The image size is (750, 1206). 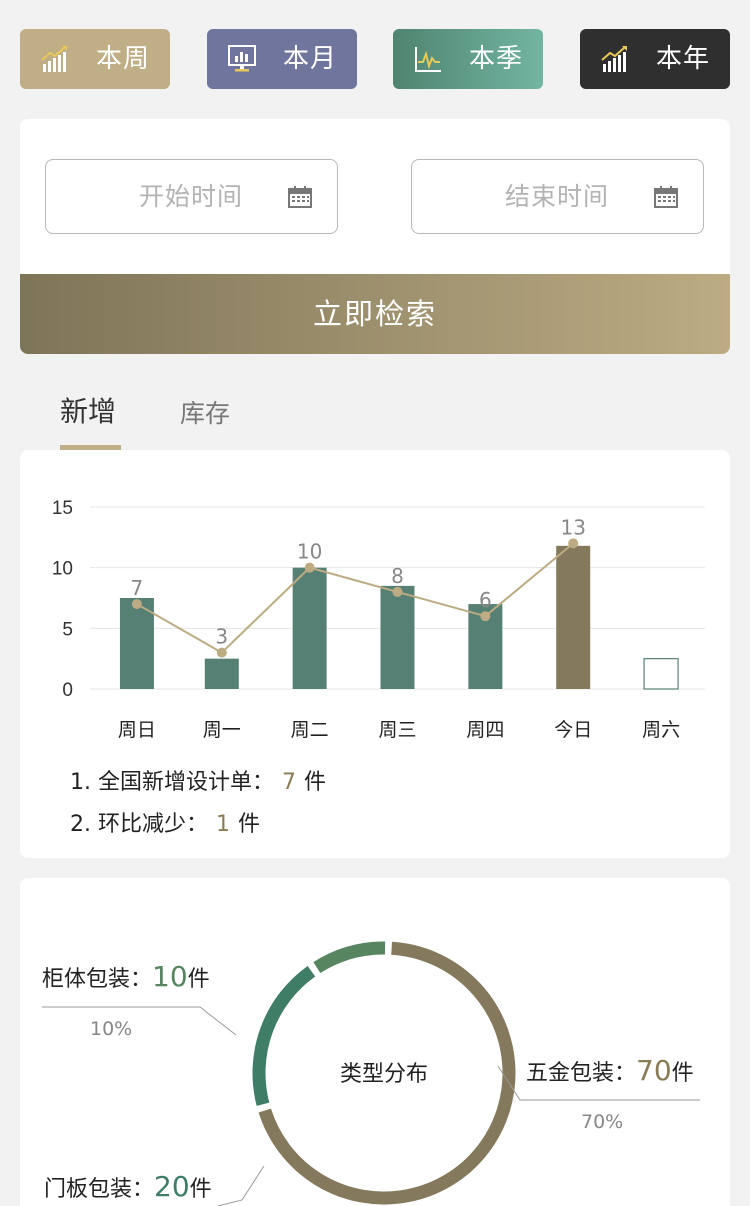 What do you see at coordinates (223, 824) in the screenshot?
I see `note-value: 1` at bounding box center [223, 824].